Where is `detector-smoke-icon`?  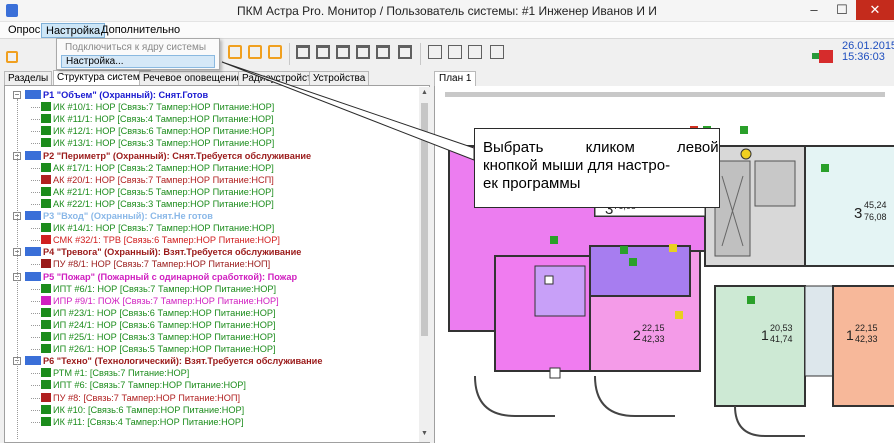
detector-smoke-icon is located at coordinates (555, 373).